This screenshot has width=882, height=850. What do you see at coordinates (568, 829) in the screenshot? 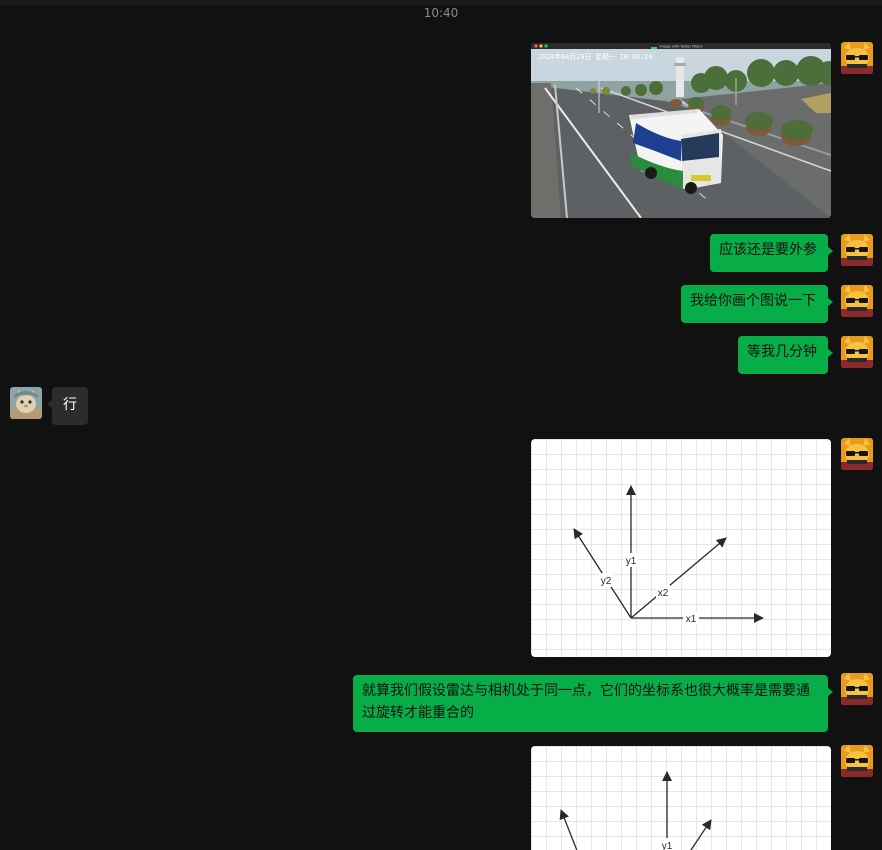
I see `left-axis-arrow` at bounding box center [568, 829].